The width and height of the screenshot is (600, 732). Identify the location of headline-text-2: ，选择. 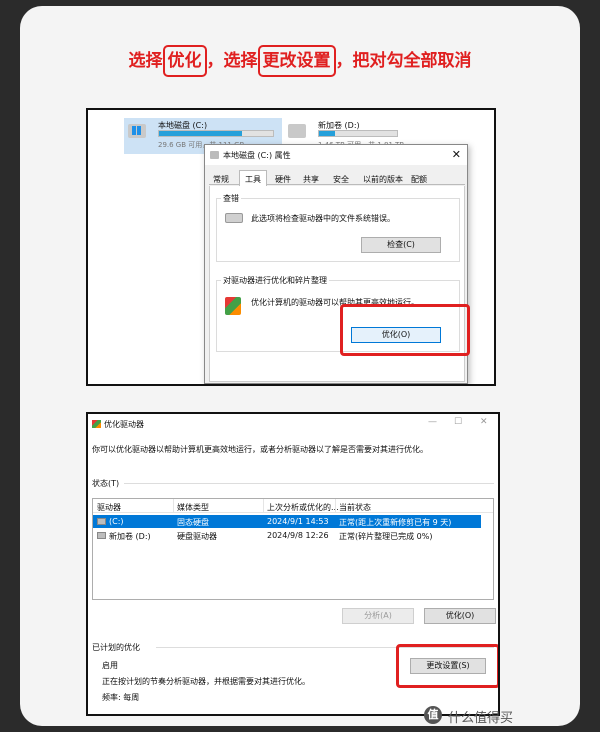
(232, 61).